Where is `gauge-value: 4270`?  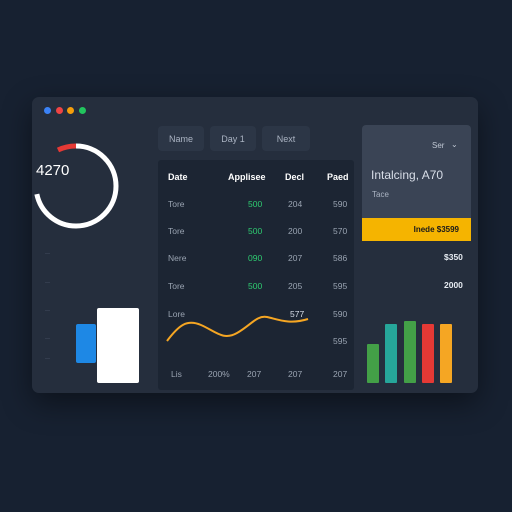 gauge-value: 4270 is located at coordinates (53, 170).